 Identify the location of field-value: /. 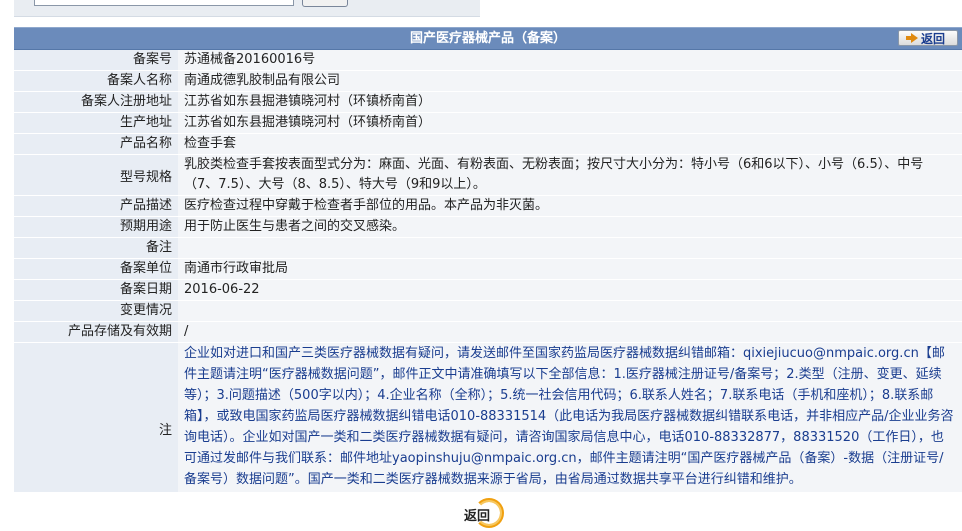
(570, 332).